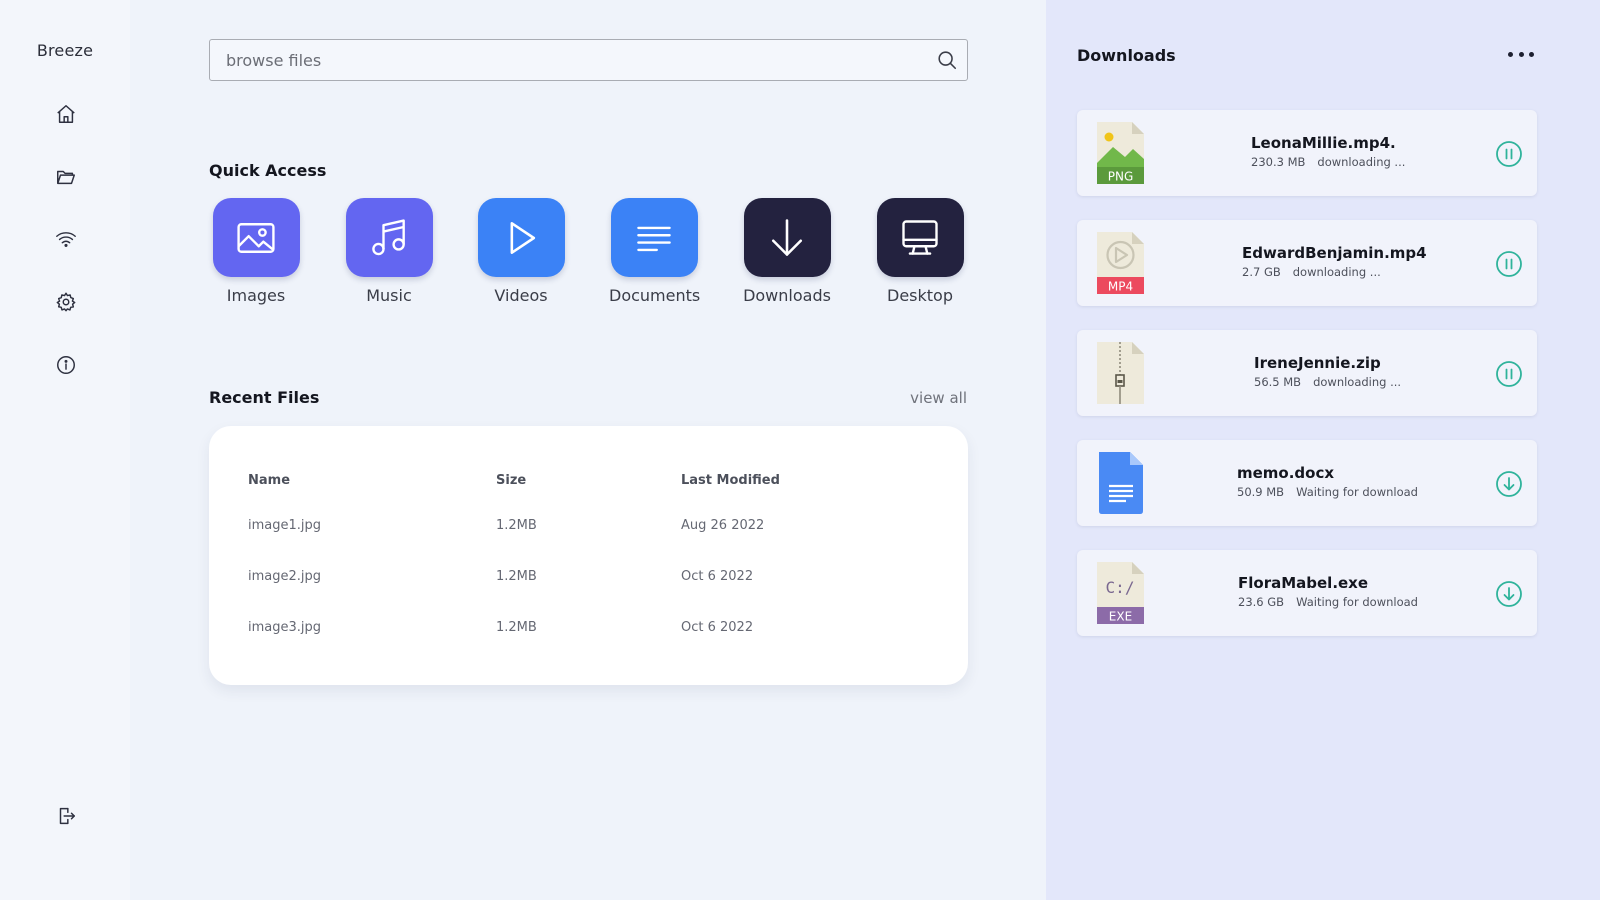  I want to click on view-all-link: view all, so click(938, 398).